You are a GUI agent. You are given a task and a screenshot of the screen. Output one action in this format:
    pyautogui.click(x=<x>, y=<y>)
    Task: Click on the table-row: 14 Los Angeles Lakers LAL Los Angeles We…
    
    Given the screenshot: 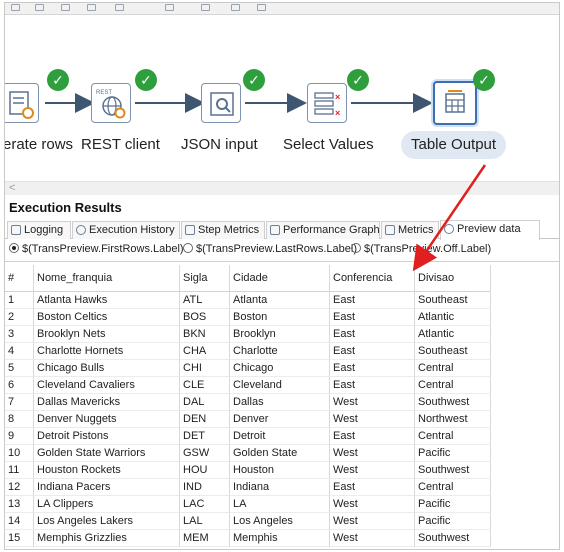 What is the action you would take?
    pyautogui.click(x=248, y=521)
    